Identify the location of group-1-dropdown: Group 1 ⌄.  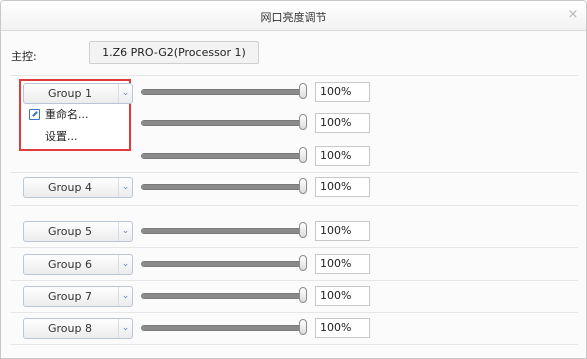
(78, 93).